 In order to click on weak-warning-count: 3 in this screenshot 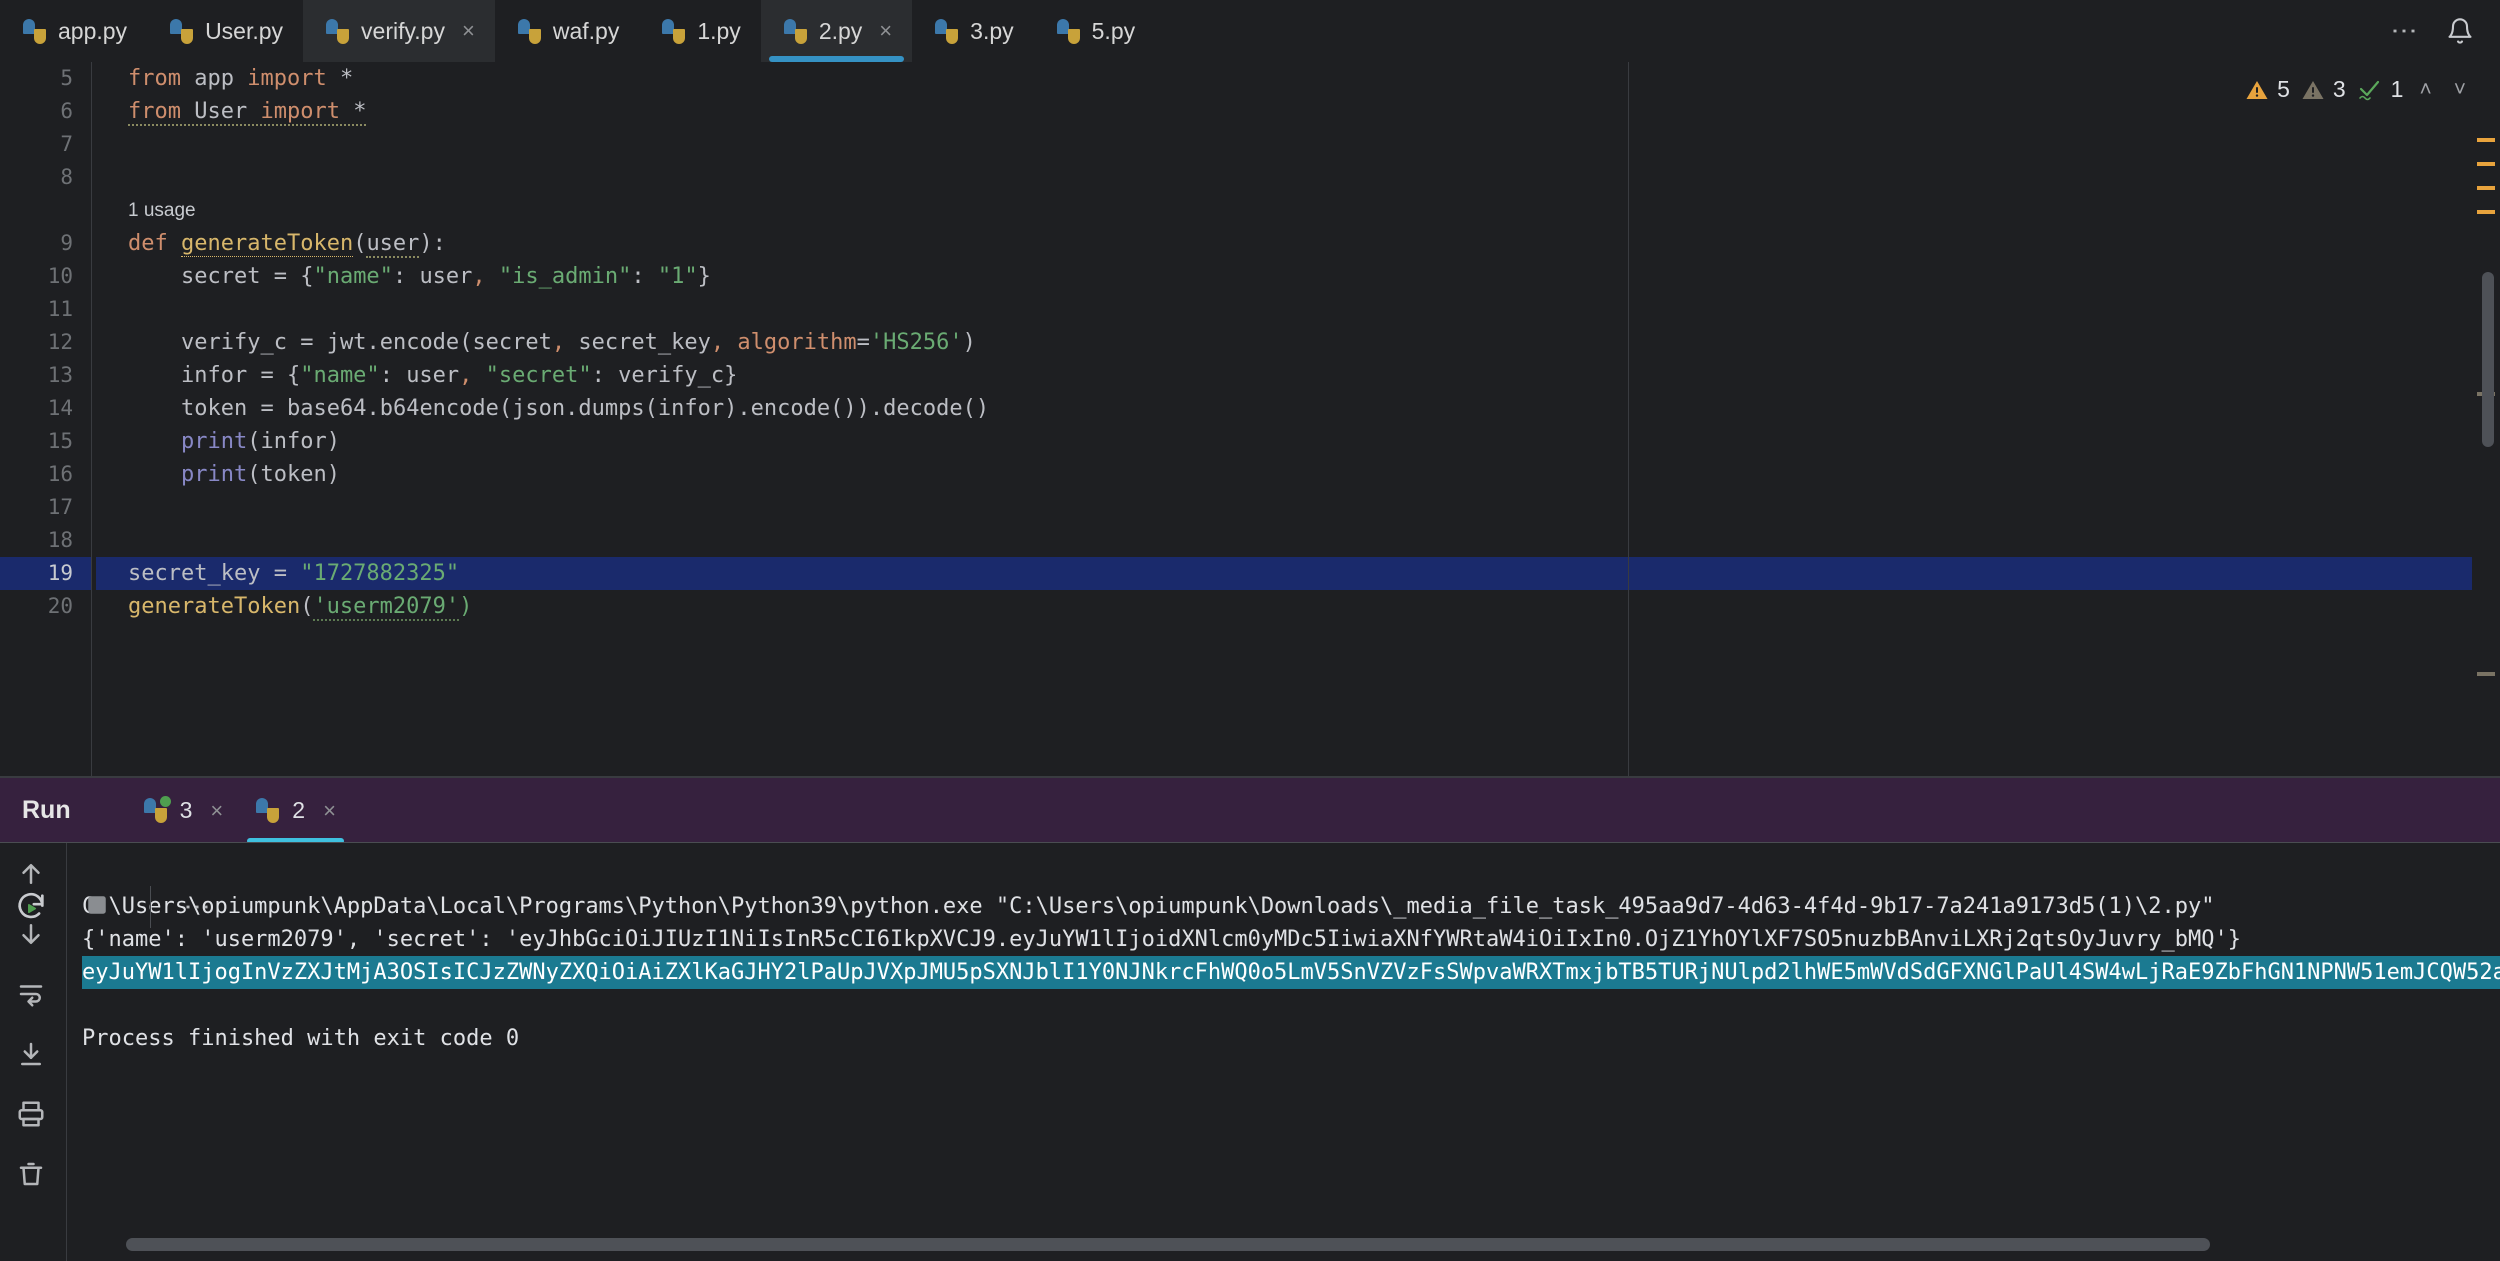, I will do `click(2323, 89)`.